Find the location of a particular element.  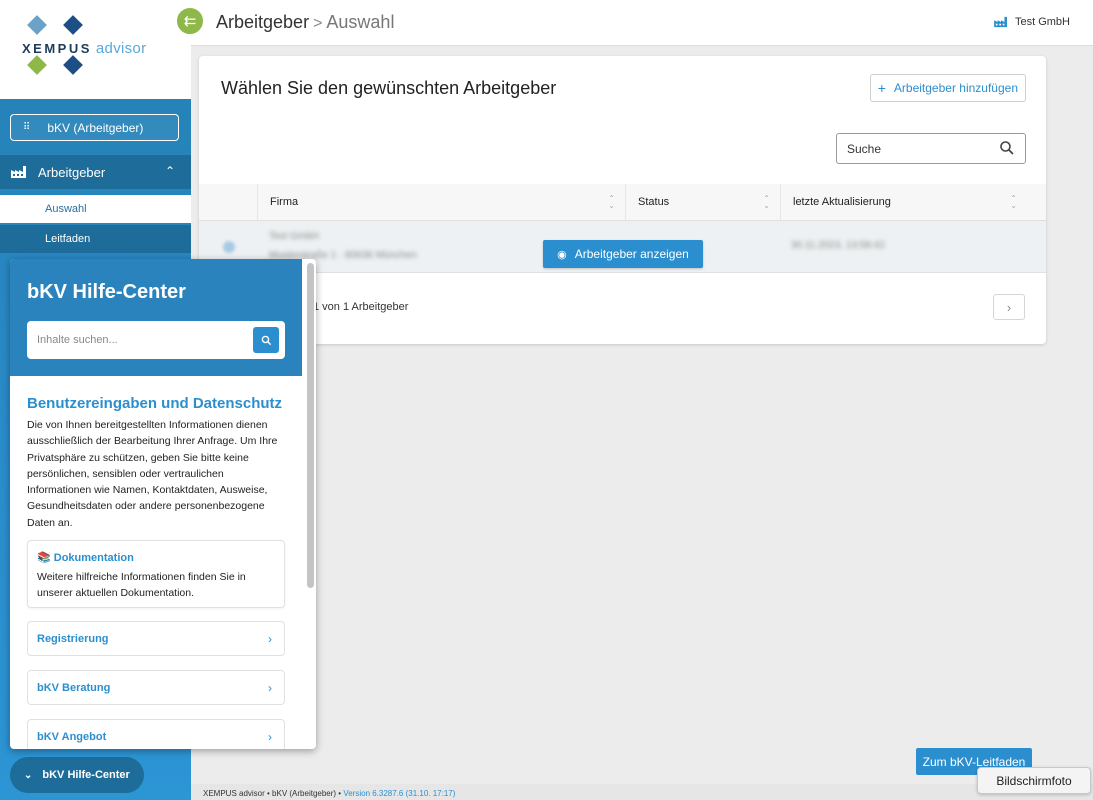

breadcrumb-root: Arbeitgeber is located at coordinates (262, 22).